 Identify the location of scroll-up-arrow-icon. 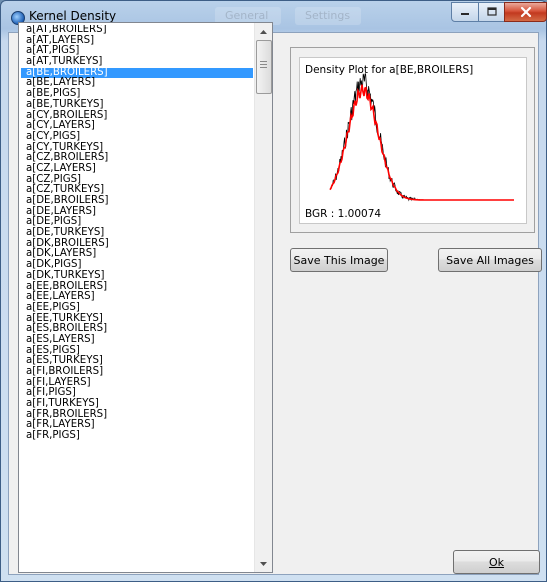
(263, 31).